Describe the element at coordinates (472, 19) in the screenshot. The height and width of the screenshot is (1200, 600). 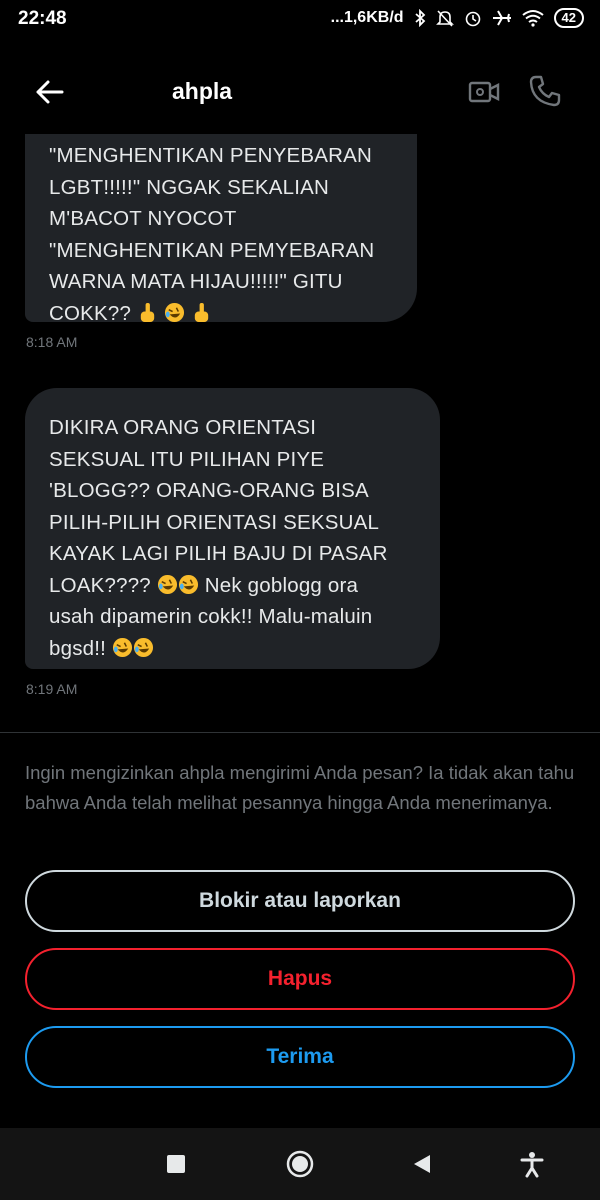
I see `alarm-icon` at that location.